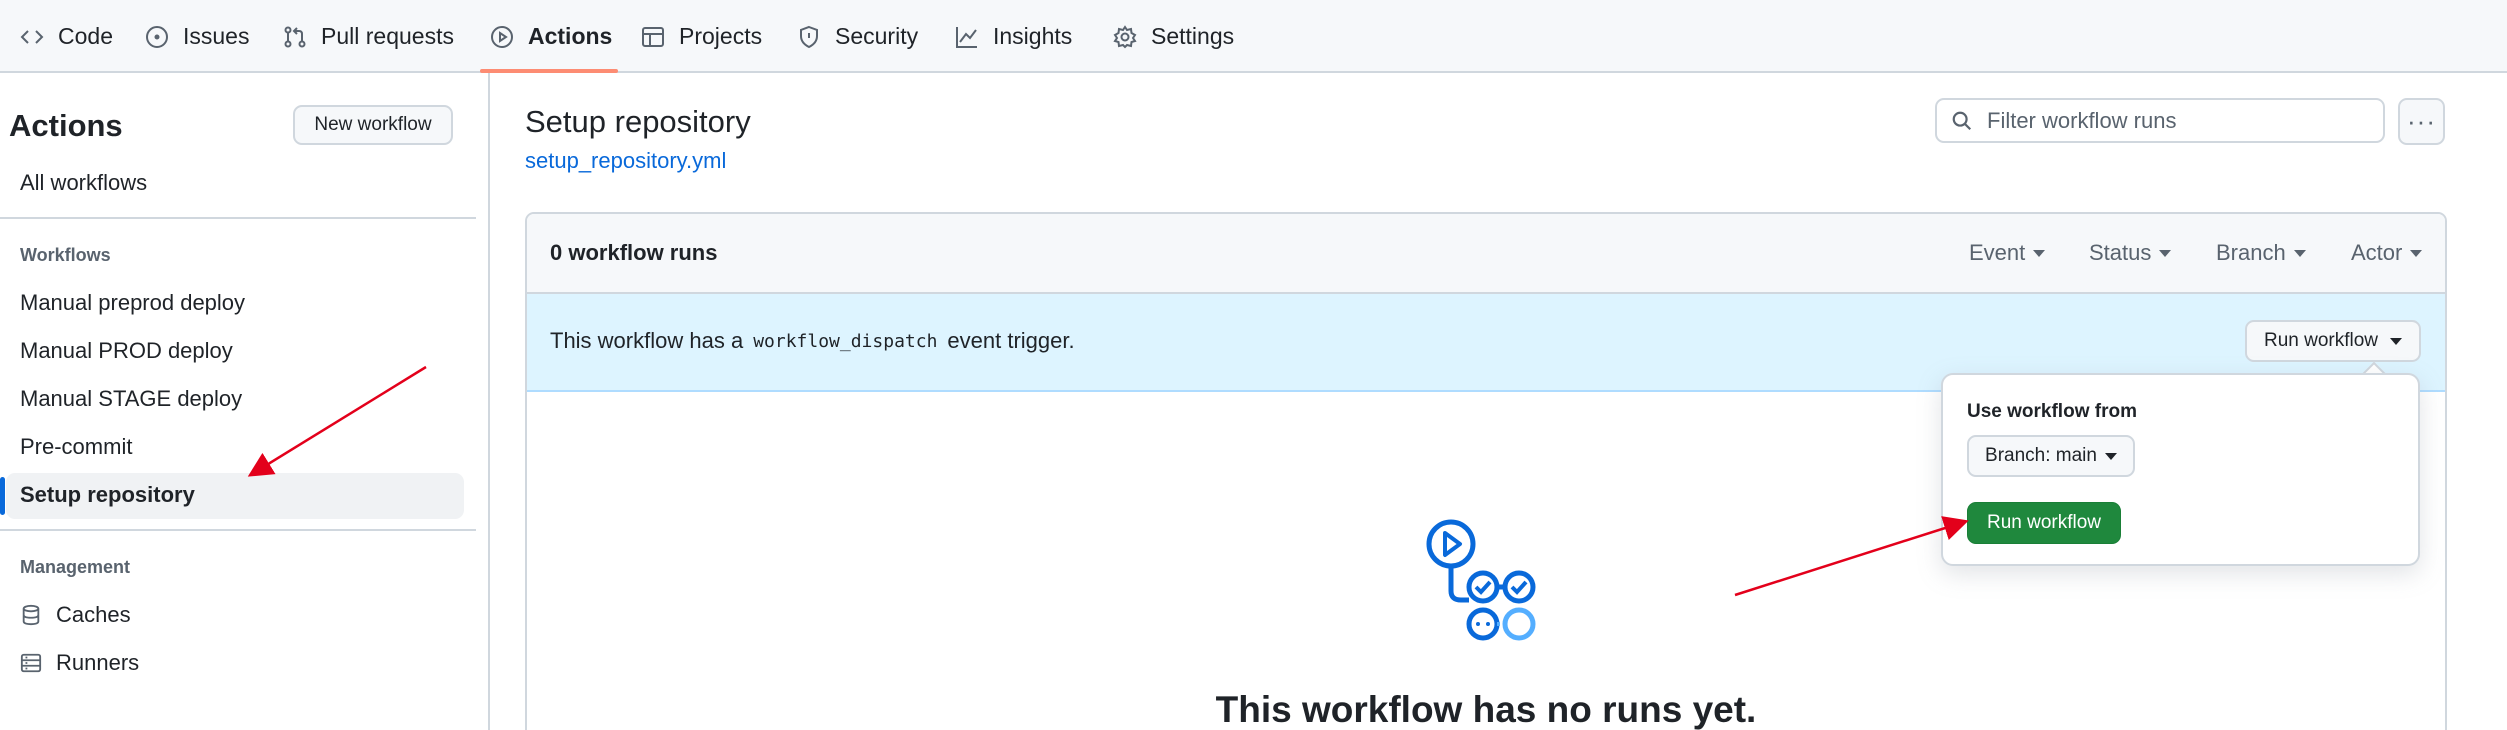 Image resolution: width=2507 pixels, height=730 pixels. I want to click on event-filter-dropdown: Event, so click(2007, 253).